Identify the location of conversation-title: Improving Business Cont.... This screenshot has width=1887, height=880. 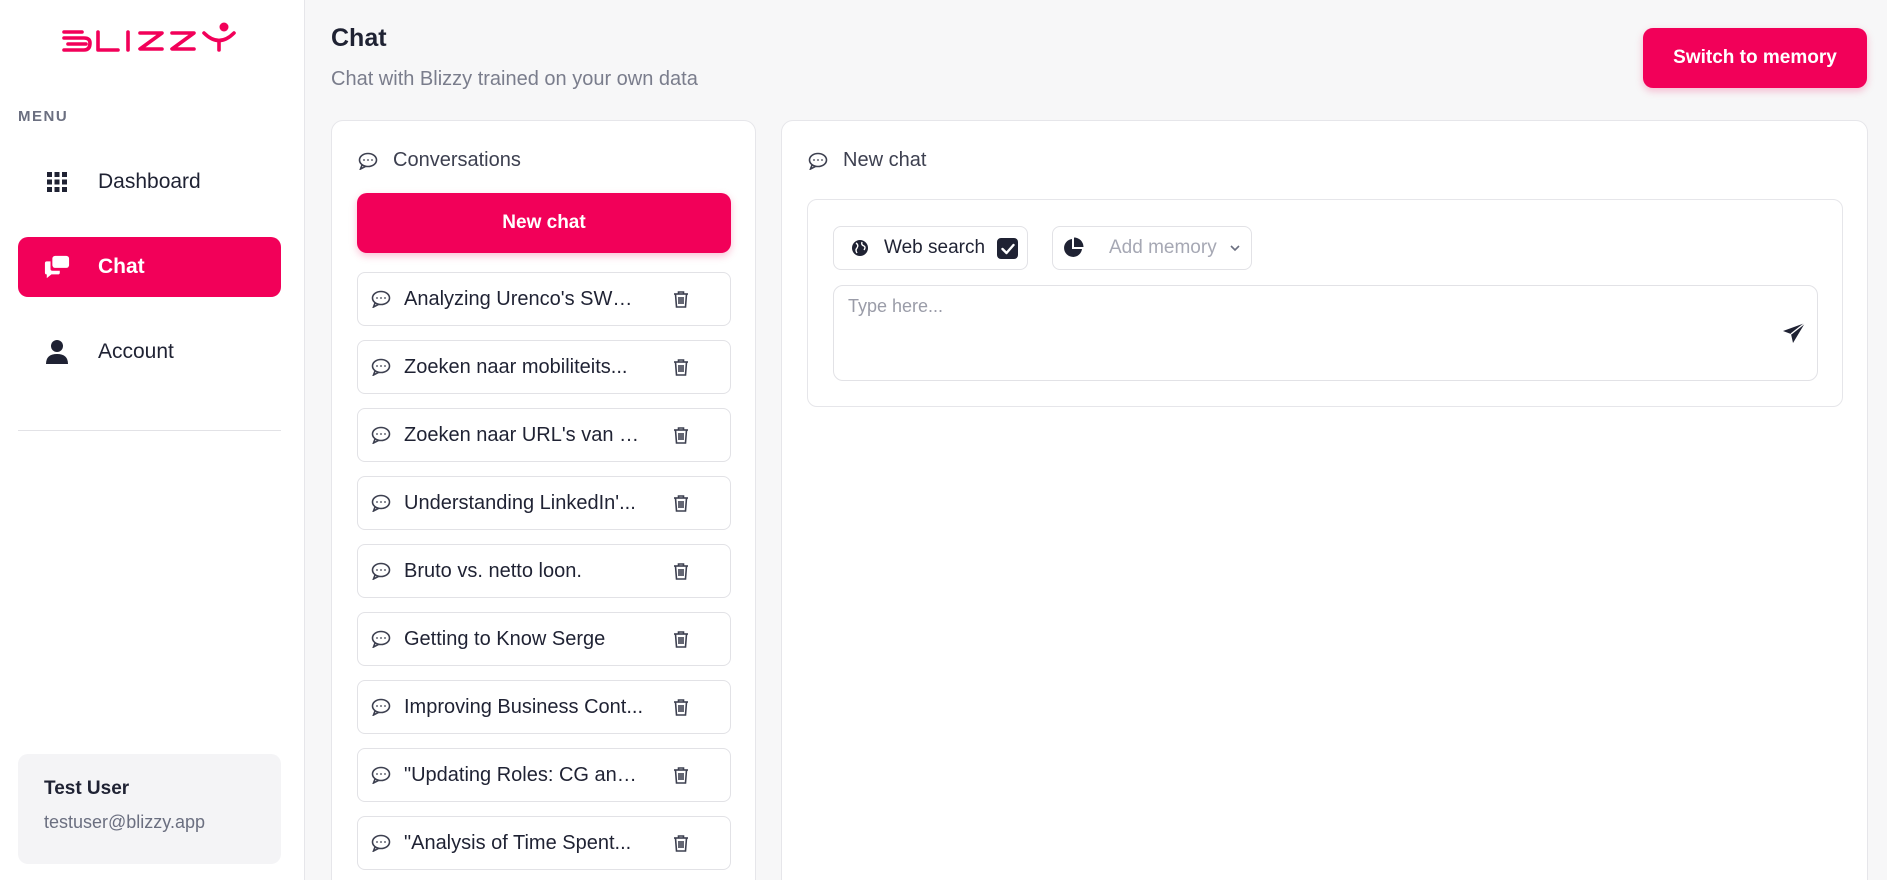
(523, 706).